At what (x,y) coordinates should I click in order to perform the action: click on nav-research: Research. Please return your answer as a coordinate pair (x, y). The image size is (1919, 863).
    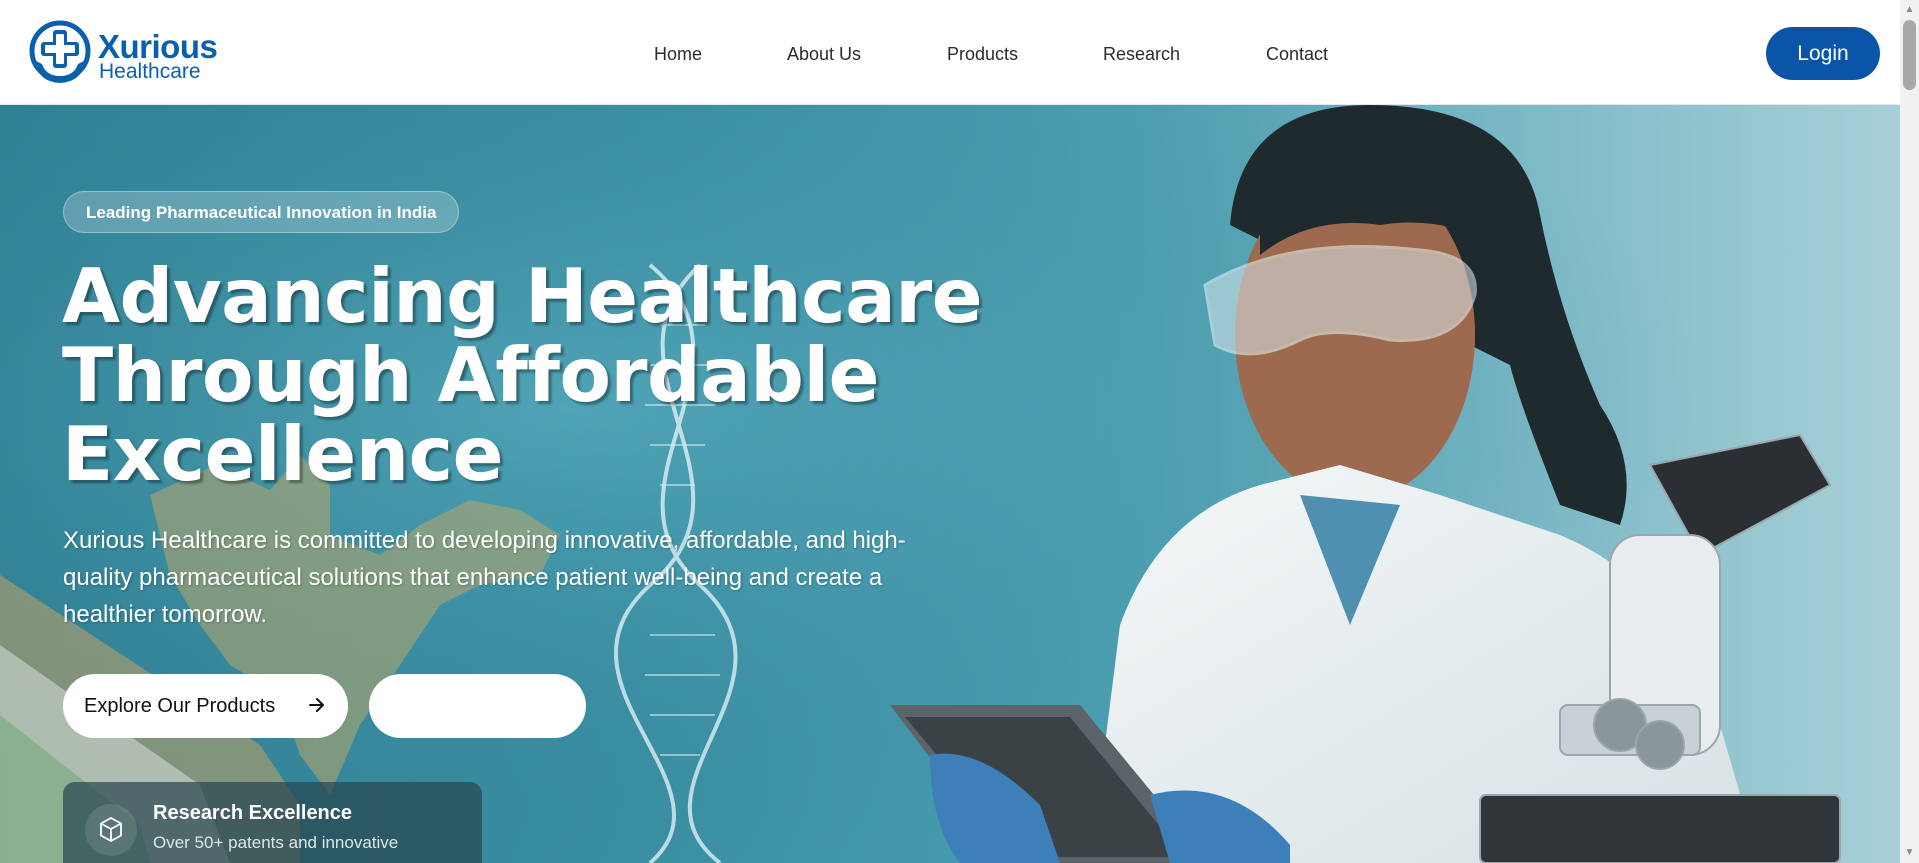
    Looking at the image, I should click on (1141, 54).